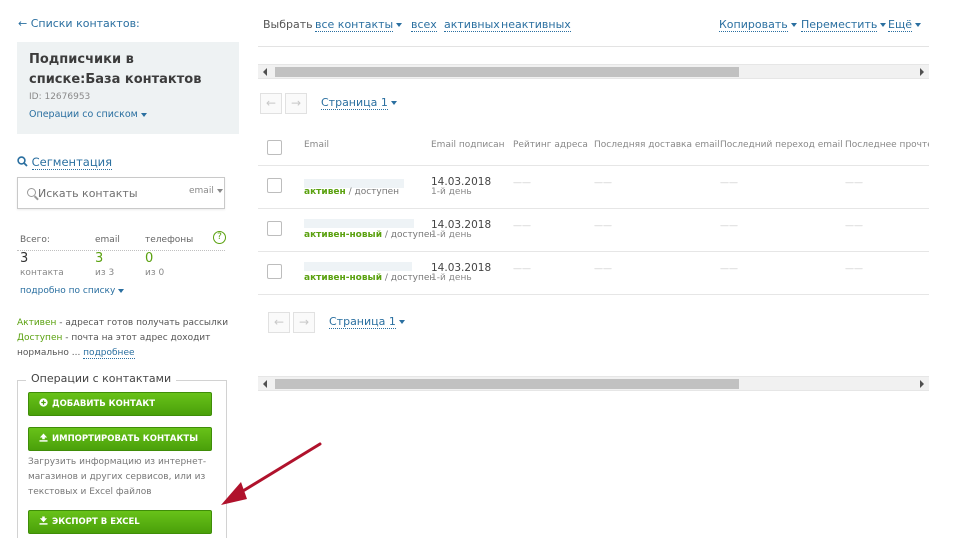 Image resolution: width=957 pixels, height=538 pixels. What do you see at coordinates (60, 97) in the screenshot?
I see `list-id: ID: 12676953` at bounding box center [60, 97].